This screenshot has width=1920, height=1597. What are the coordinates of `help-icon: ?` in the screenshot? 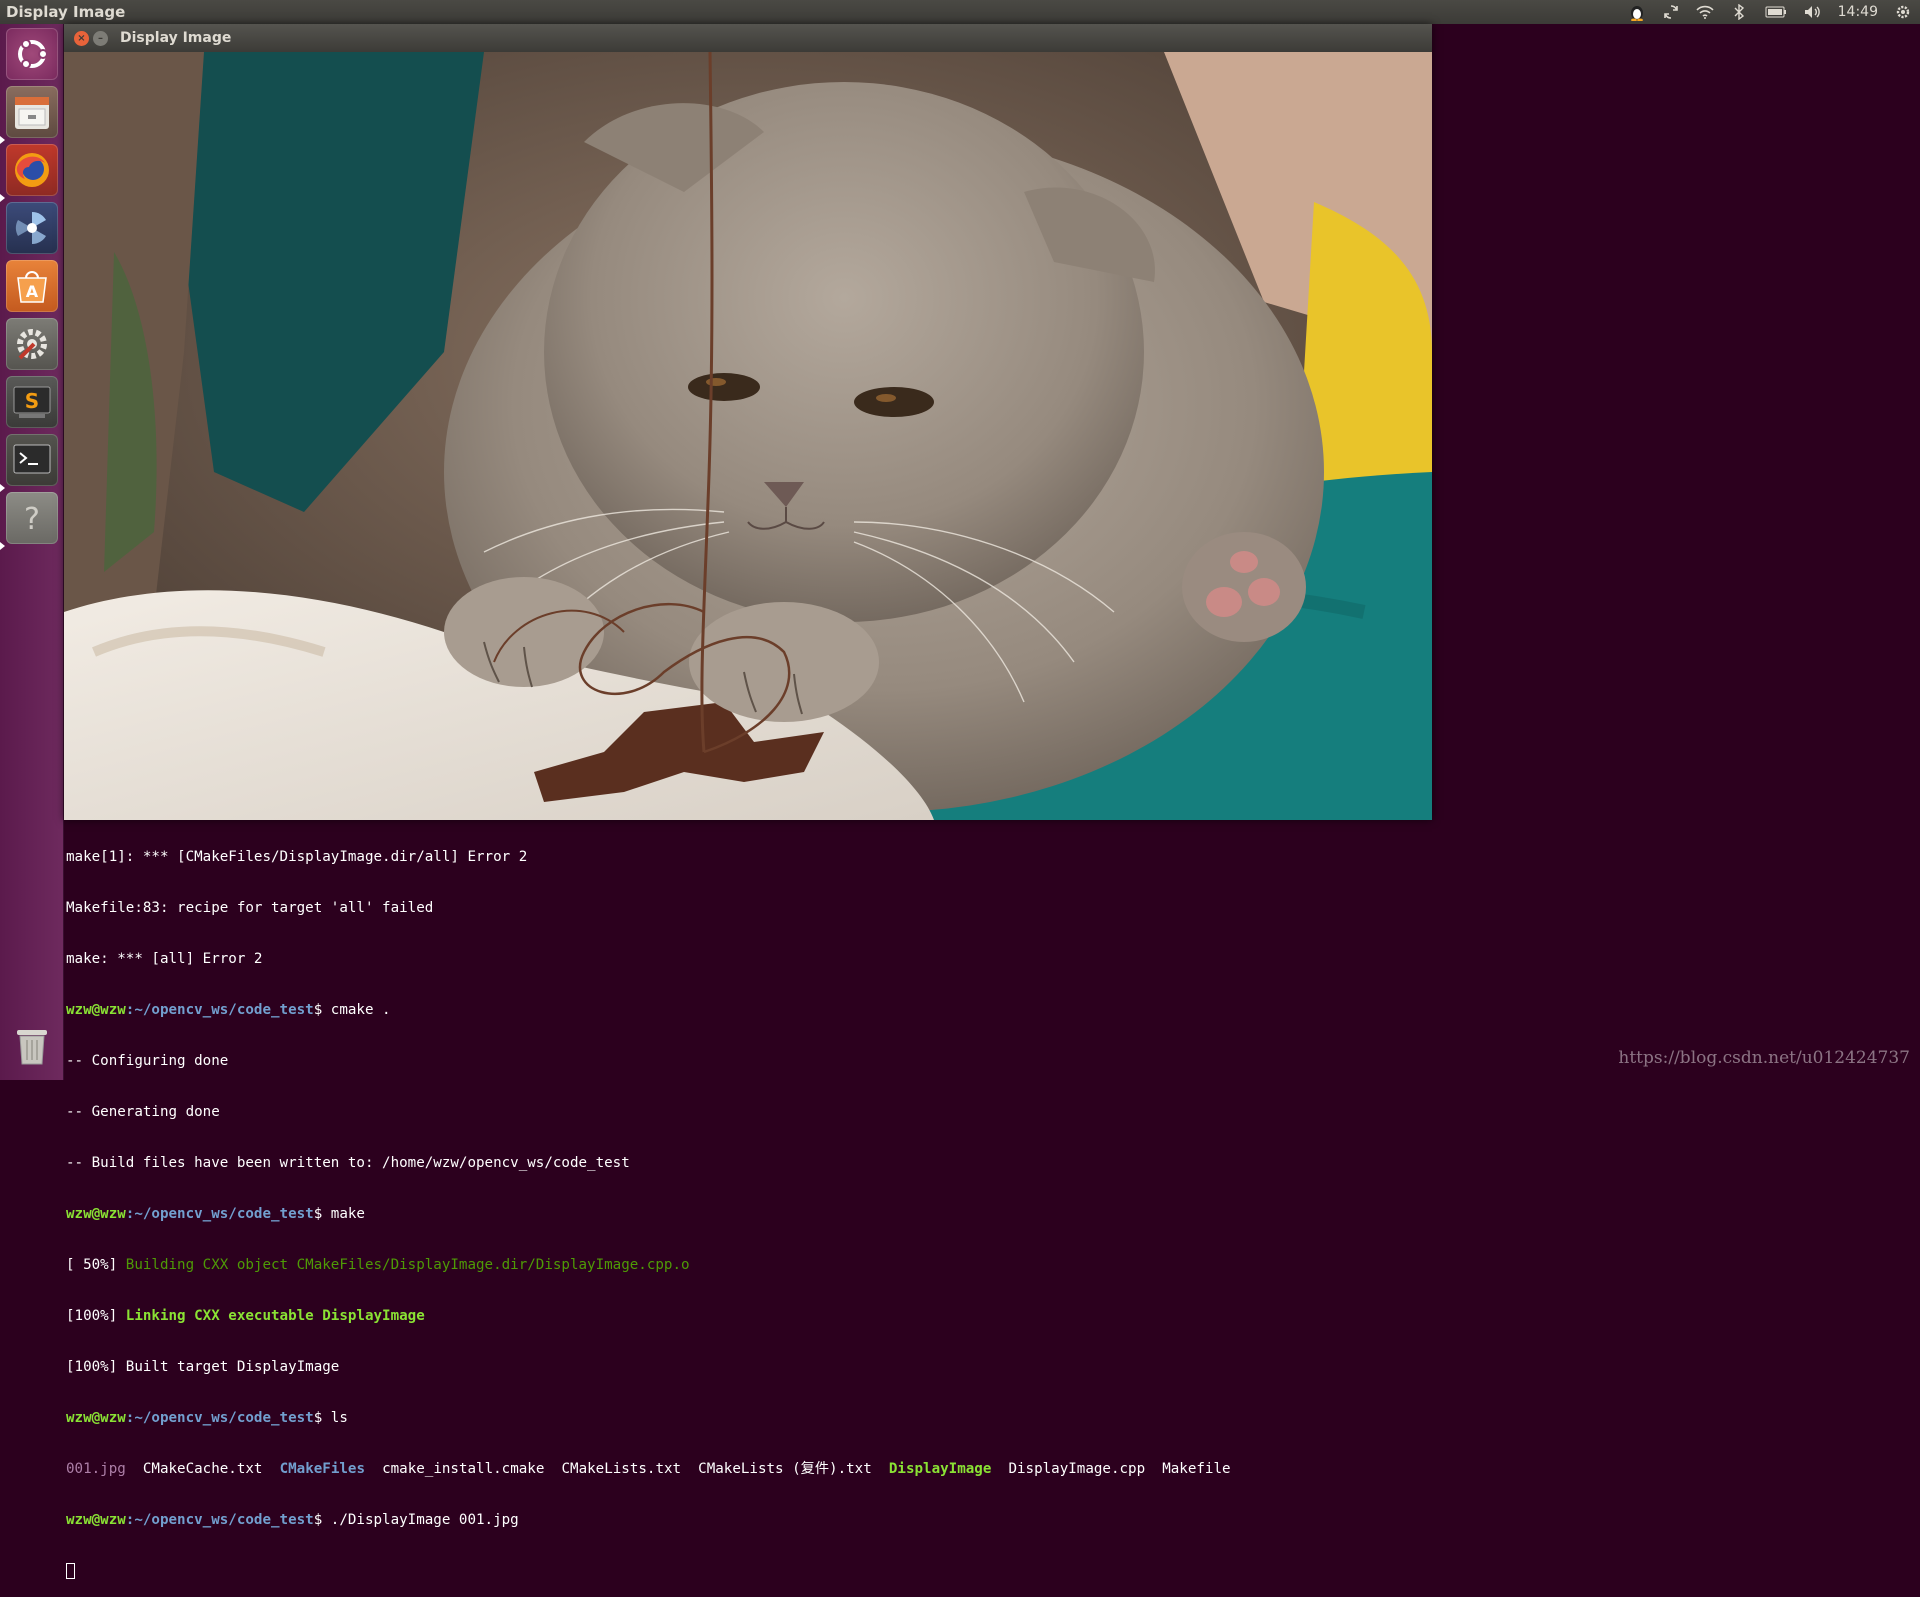 It's located at (32, 519).